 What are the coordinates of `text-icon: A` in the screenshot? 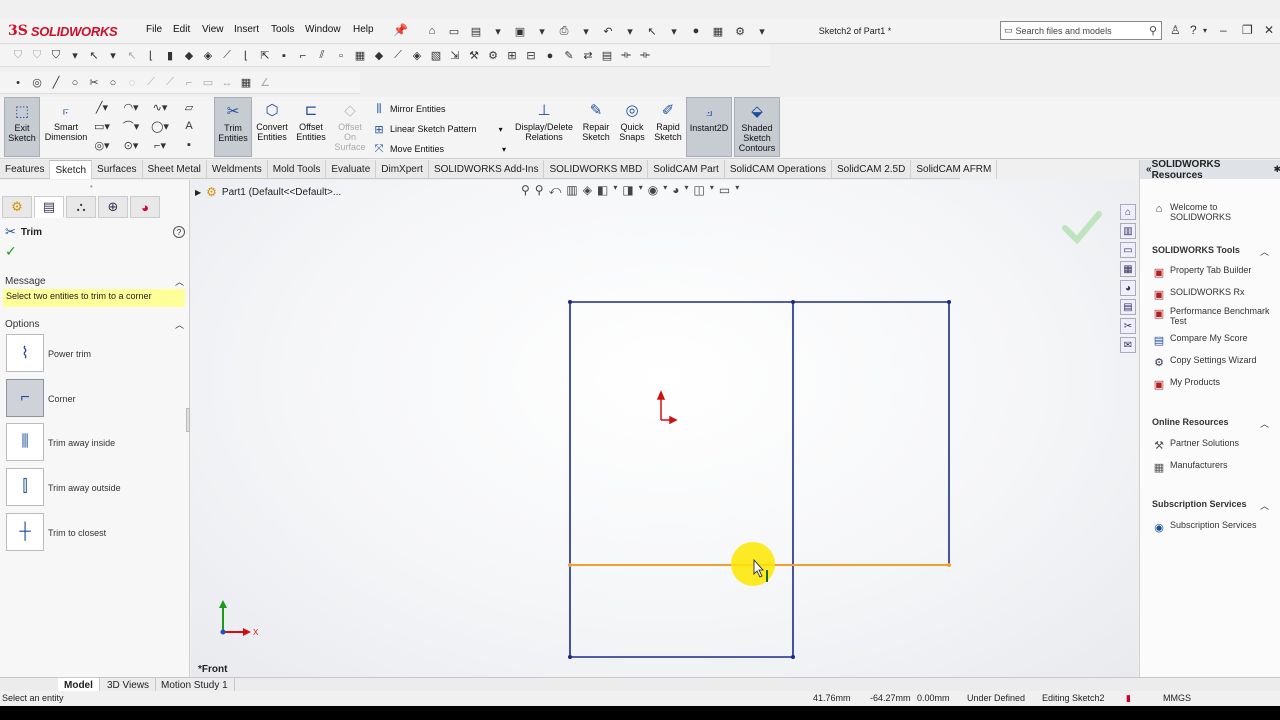 It's located at (189, 126).